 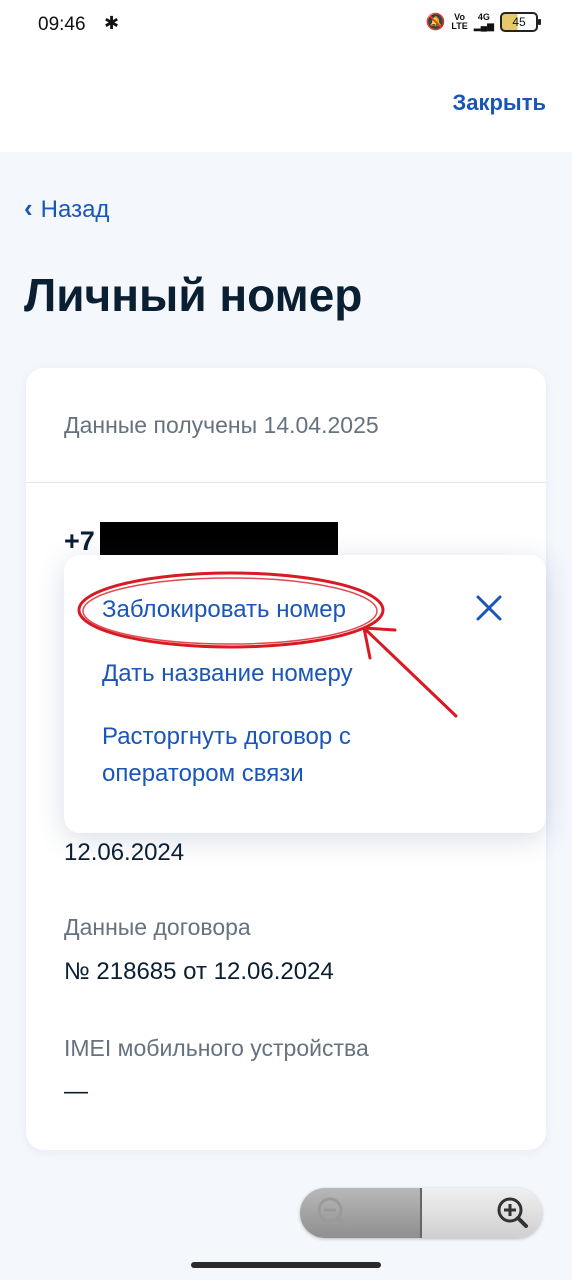 What do you see at coordinates (286, 26) in the screenshot?
I see `status-bar: 09:46 ✱ 🔕 Vo LTE 4G ▂▄▆ 45` at bounding box center [286, 26].